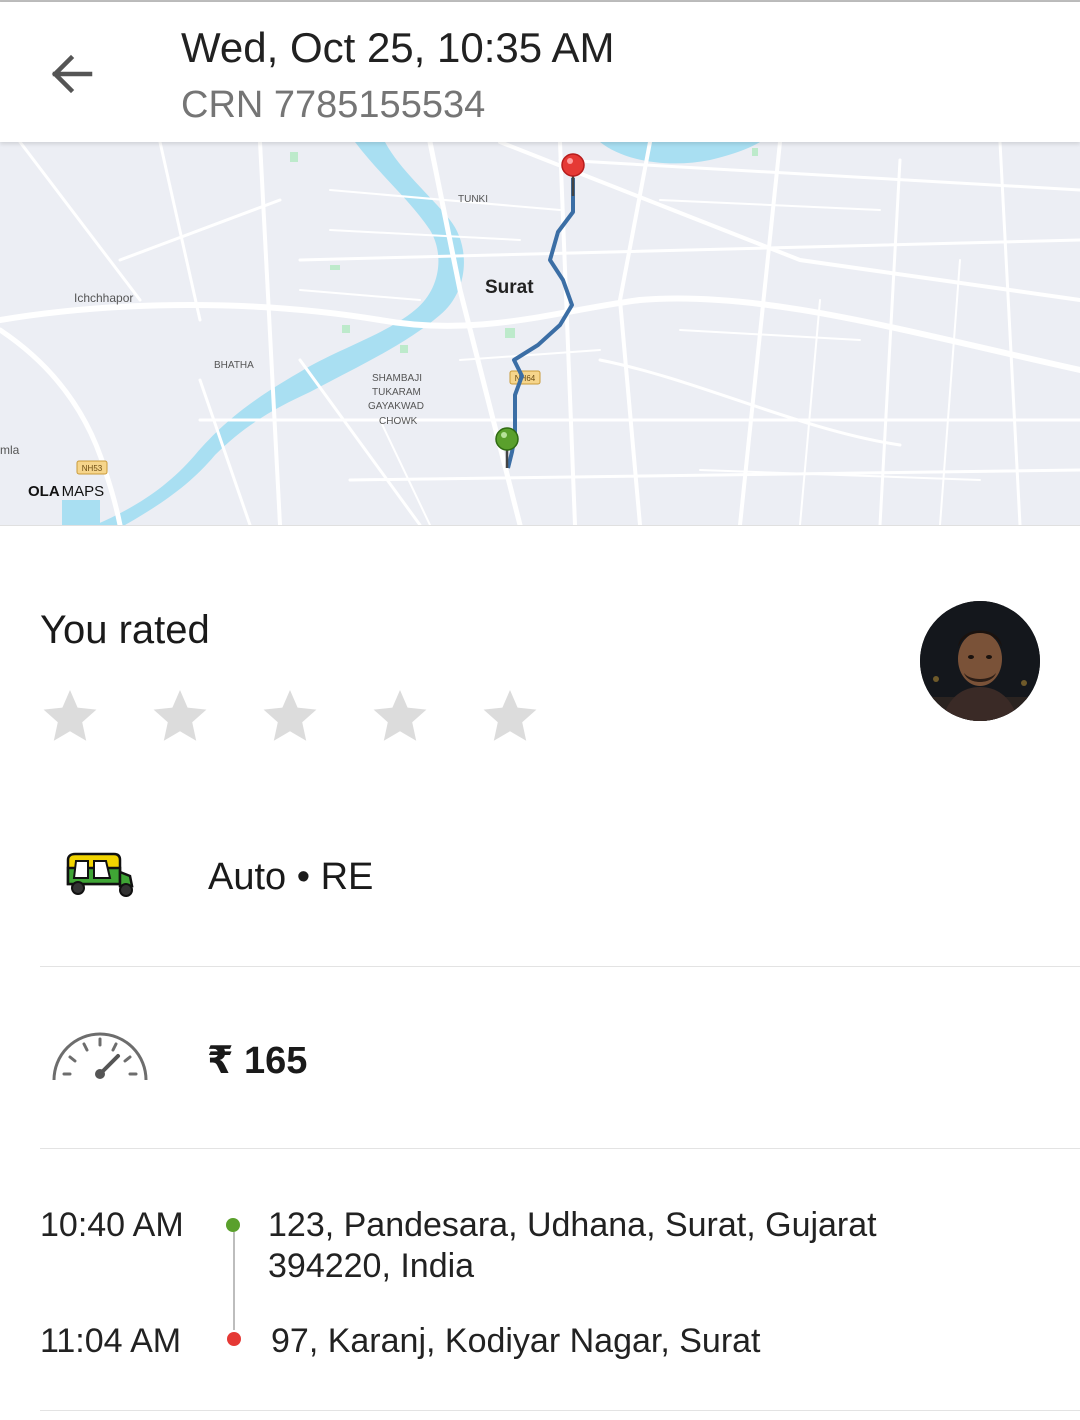  I want to click on rating-label: You rated, so click(125, 630).